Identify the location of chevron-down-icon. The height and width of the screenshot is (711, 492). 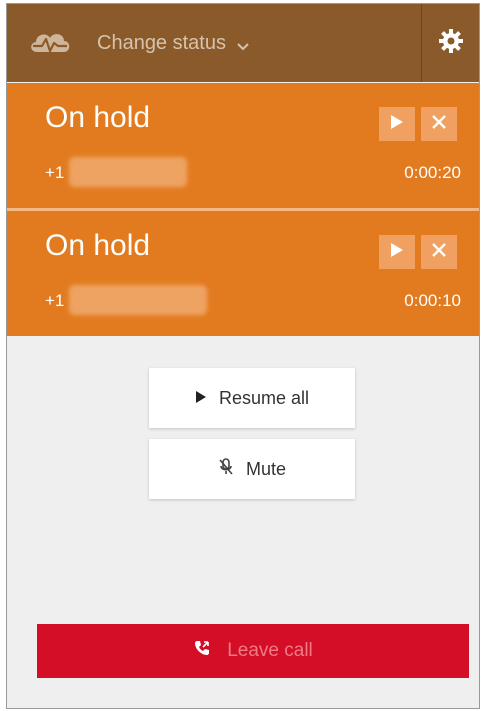
(243, 44).